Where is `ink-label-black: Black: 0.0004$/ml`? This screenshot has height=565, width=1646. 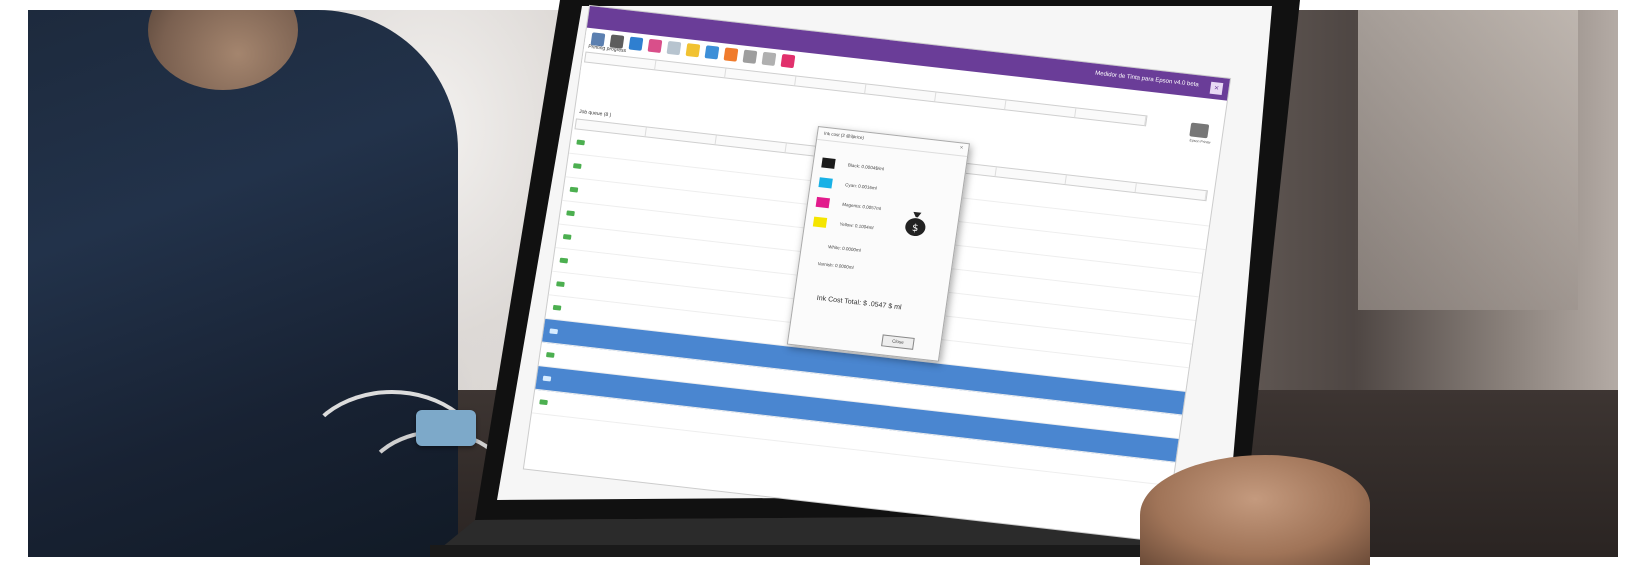 ink-label-black: Black: 0.0004$/ml is located at coordinates (866, 167).